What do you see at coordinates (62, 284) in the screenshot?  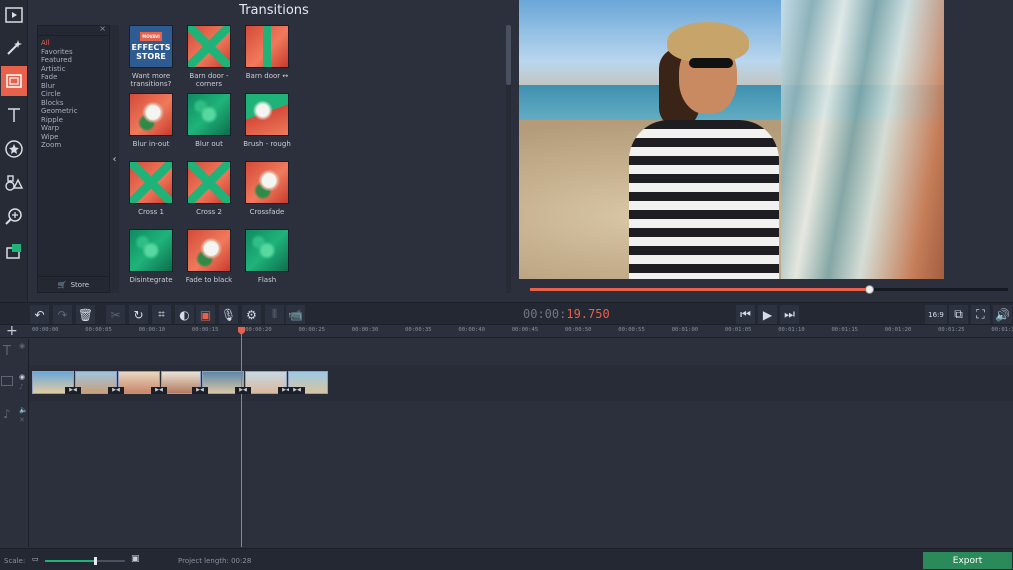 I see `cart-icon: 🛒` at bounding box center [62, 284].